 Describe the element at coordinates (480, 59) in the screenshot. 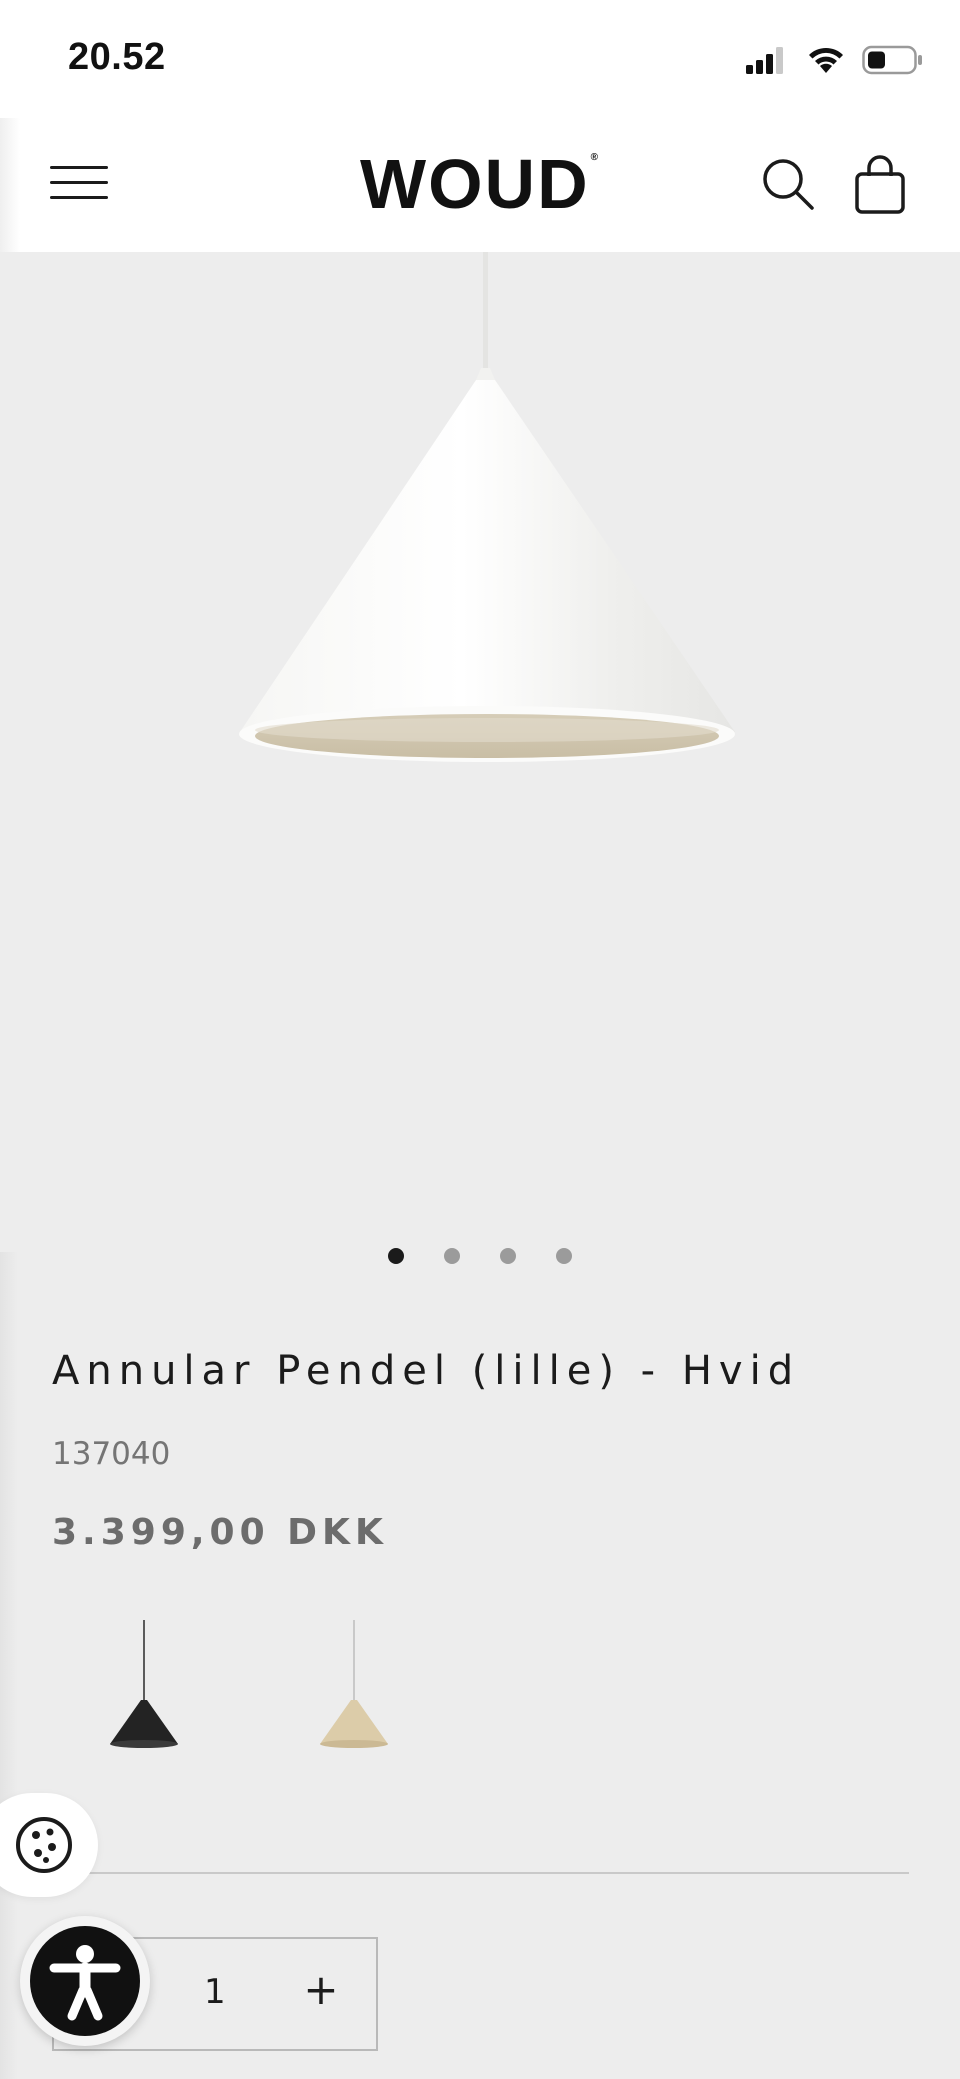

I see `status-bar: 20.52` at that location.